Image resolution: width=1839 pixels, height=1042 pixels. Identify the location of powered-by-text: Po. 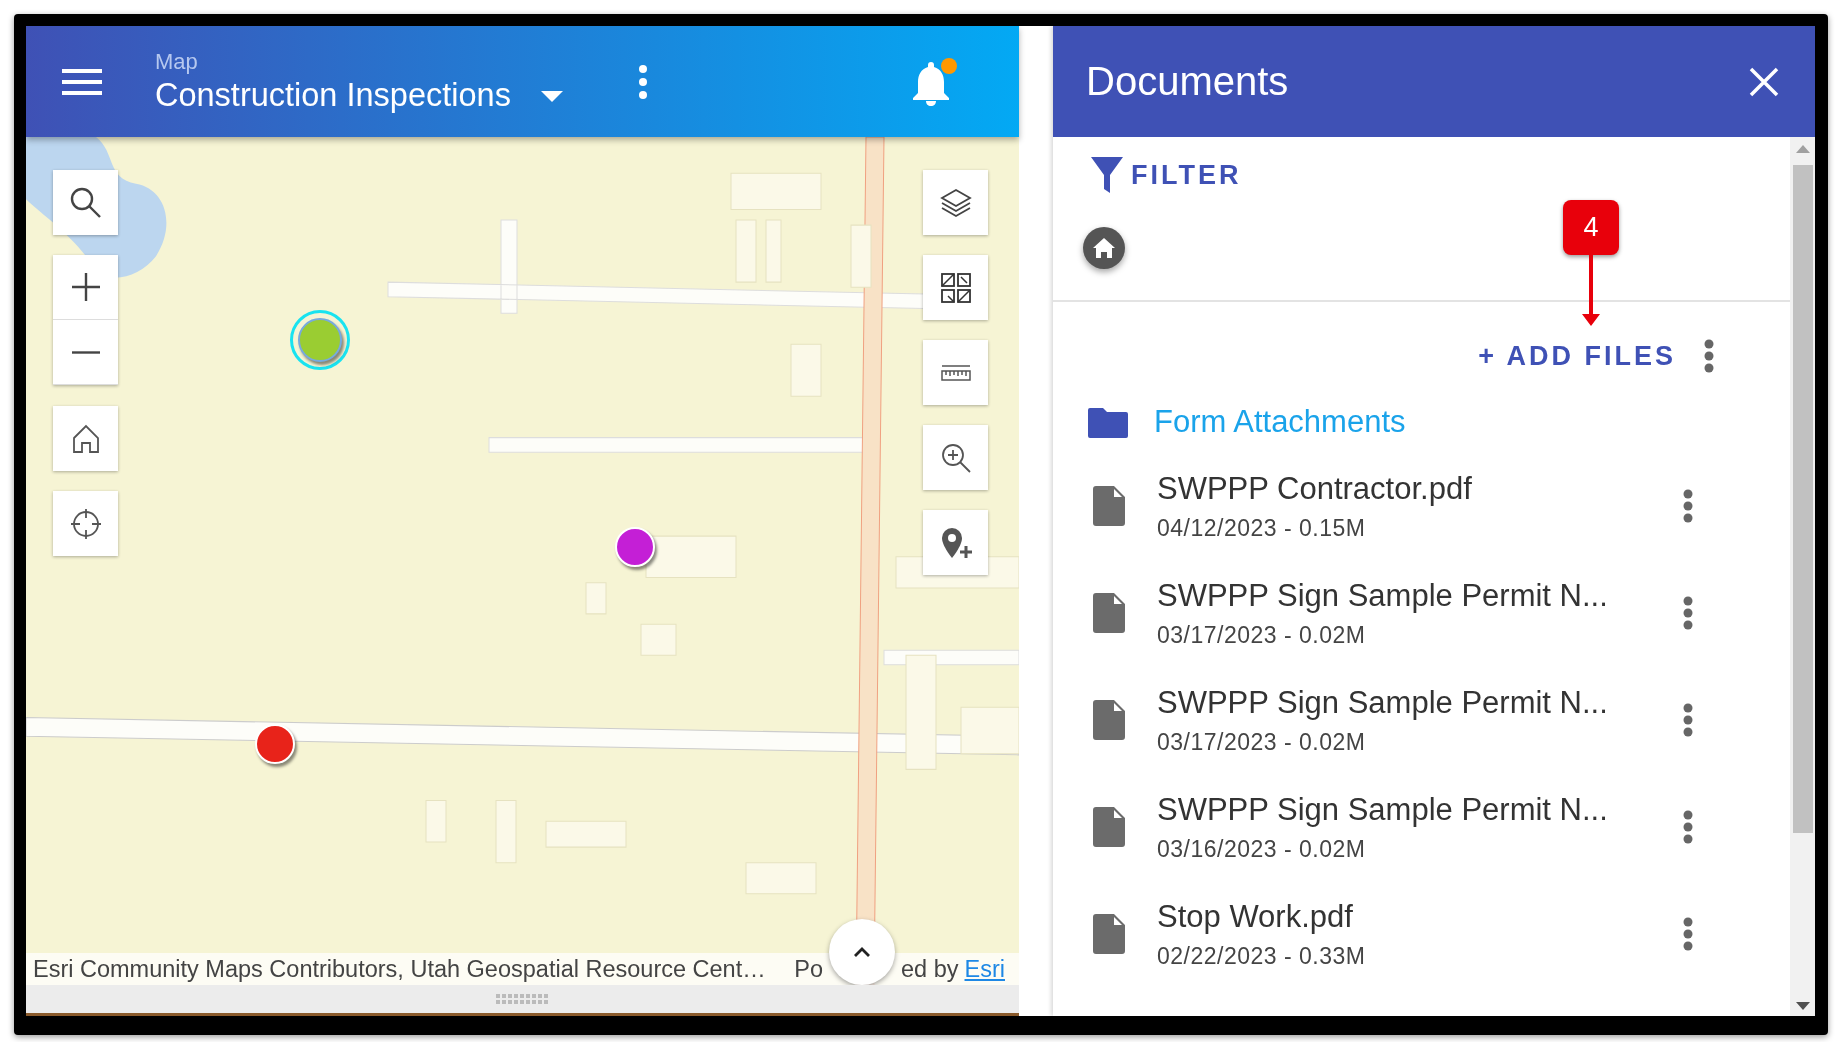
(808, 969).